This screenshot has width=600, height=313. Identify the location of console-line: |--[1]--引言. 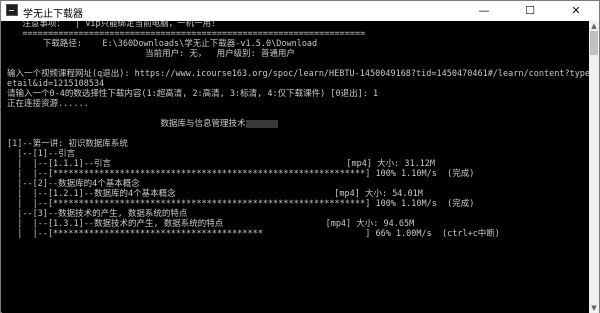
(41, 154).